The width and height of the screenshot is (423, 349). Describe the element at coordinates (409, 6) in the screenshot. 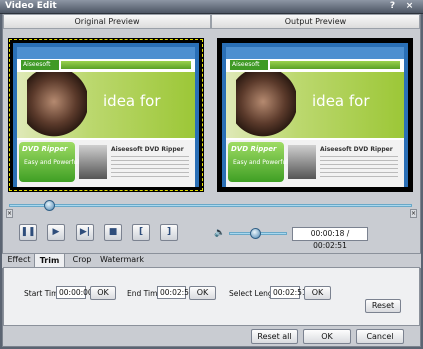

I see `close-button: ×` at that location.